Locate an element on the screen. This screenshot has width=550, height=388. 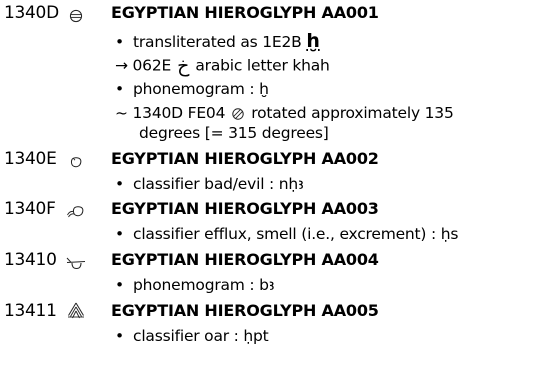
hieroglyph-aa001-icon is located at coordinates (76, 16).